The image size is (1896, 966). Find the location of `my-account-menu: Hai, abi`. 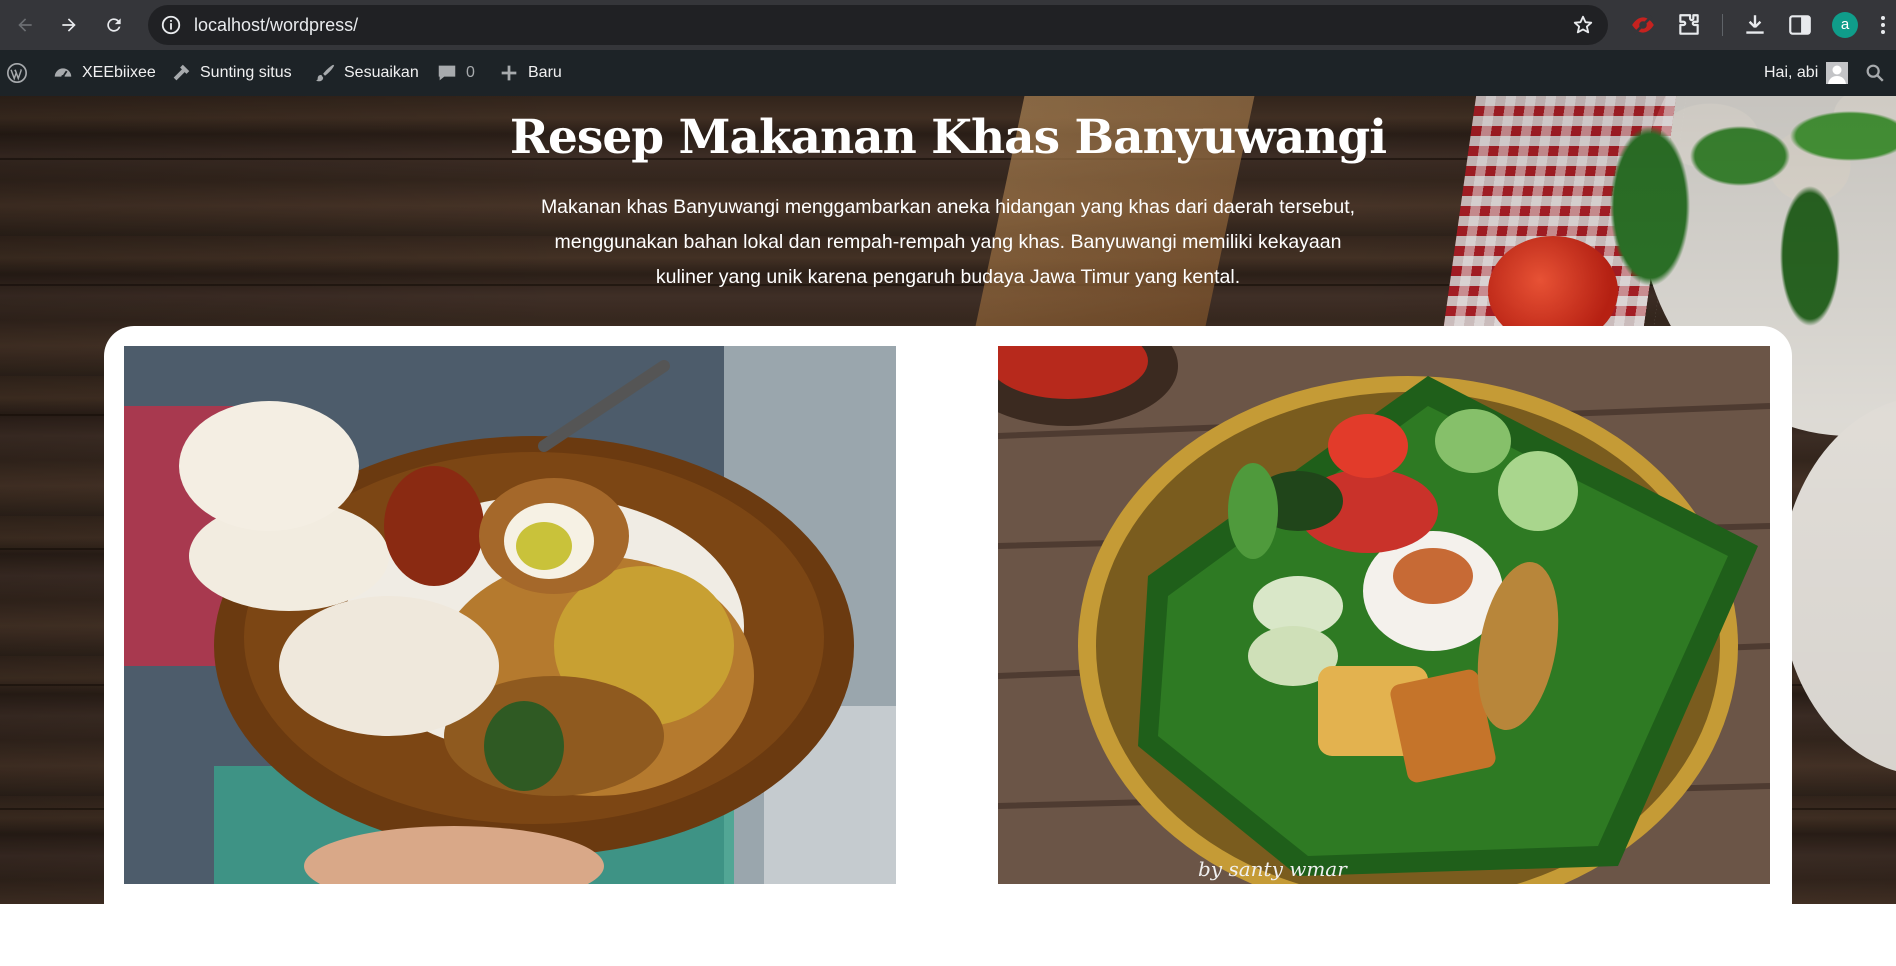

my-account-menu: Hai, abi is located at coordinates (1806, 73).